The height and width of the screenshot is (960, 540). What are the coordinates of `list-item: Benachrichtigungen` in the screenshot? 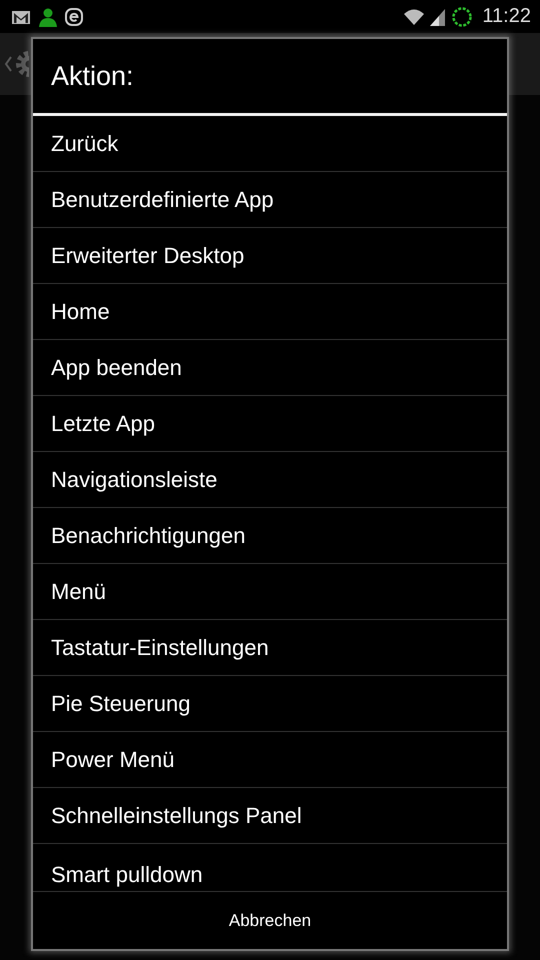 It's located at (270, 536).